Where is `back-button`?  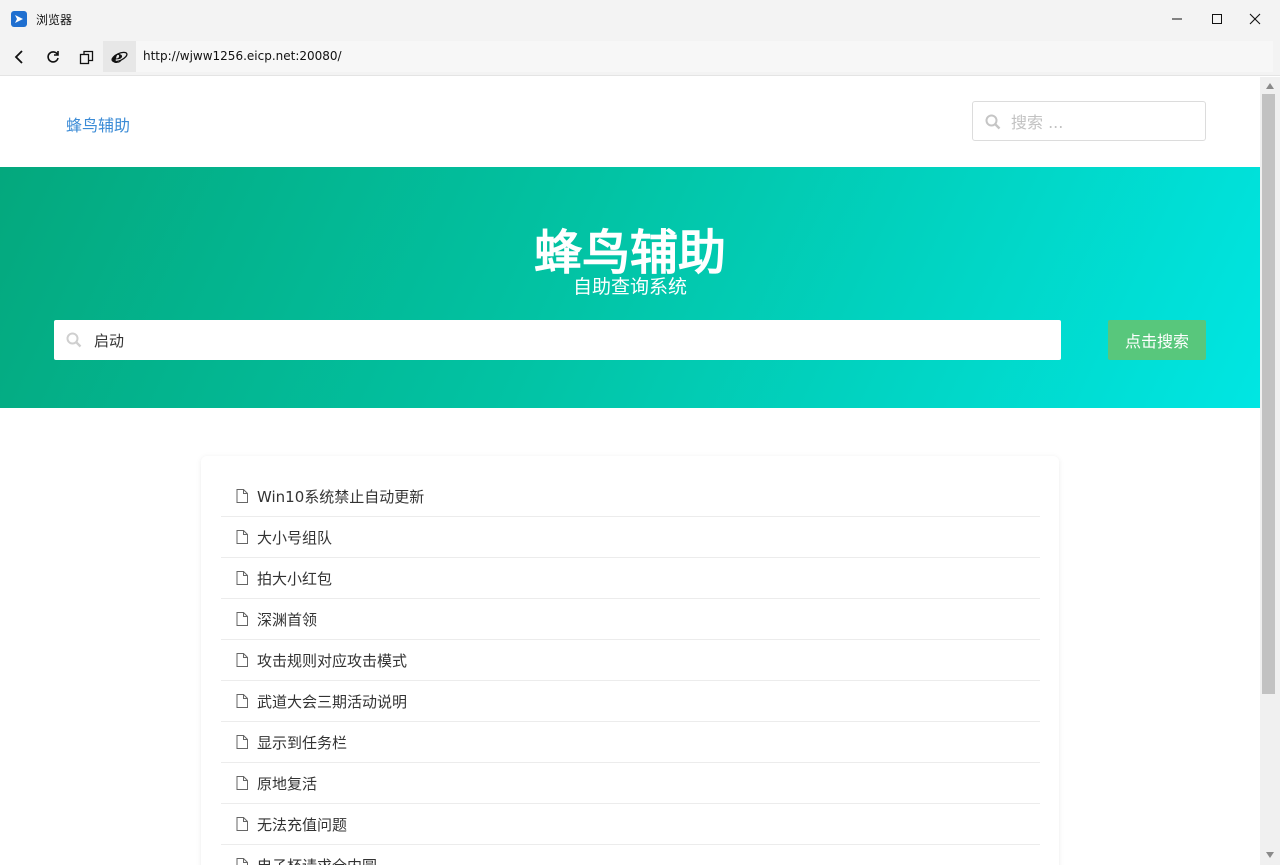
back-button is located at coordinates (20, 57).